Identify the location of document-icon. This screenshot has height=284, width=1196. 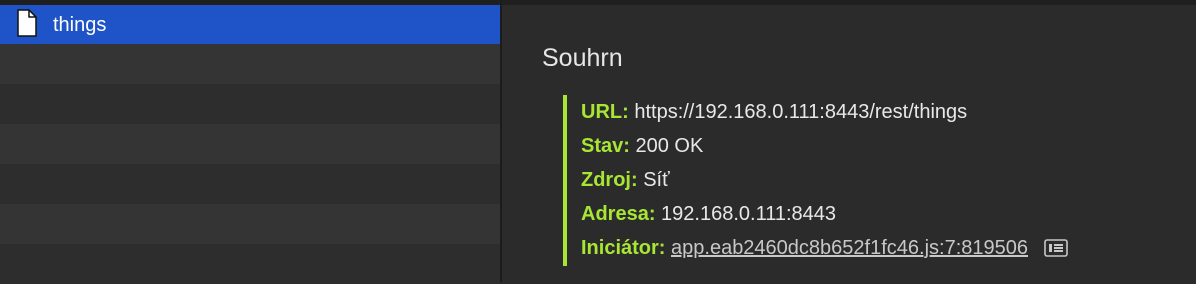
(27, 23).